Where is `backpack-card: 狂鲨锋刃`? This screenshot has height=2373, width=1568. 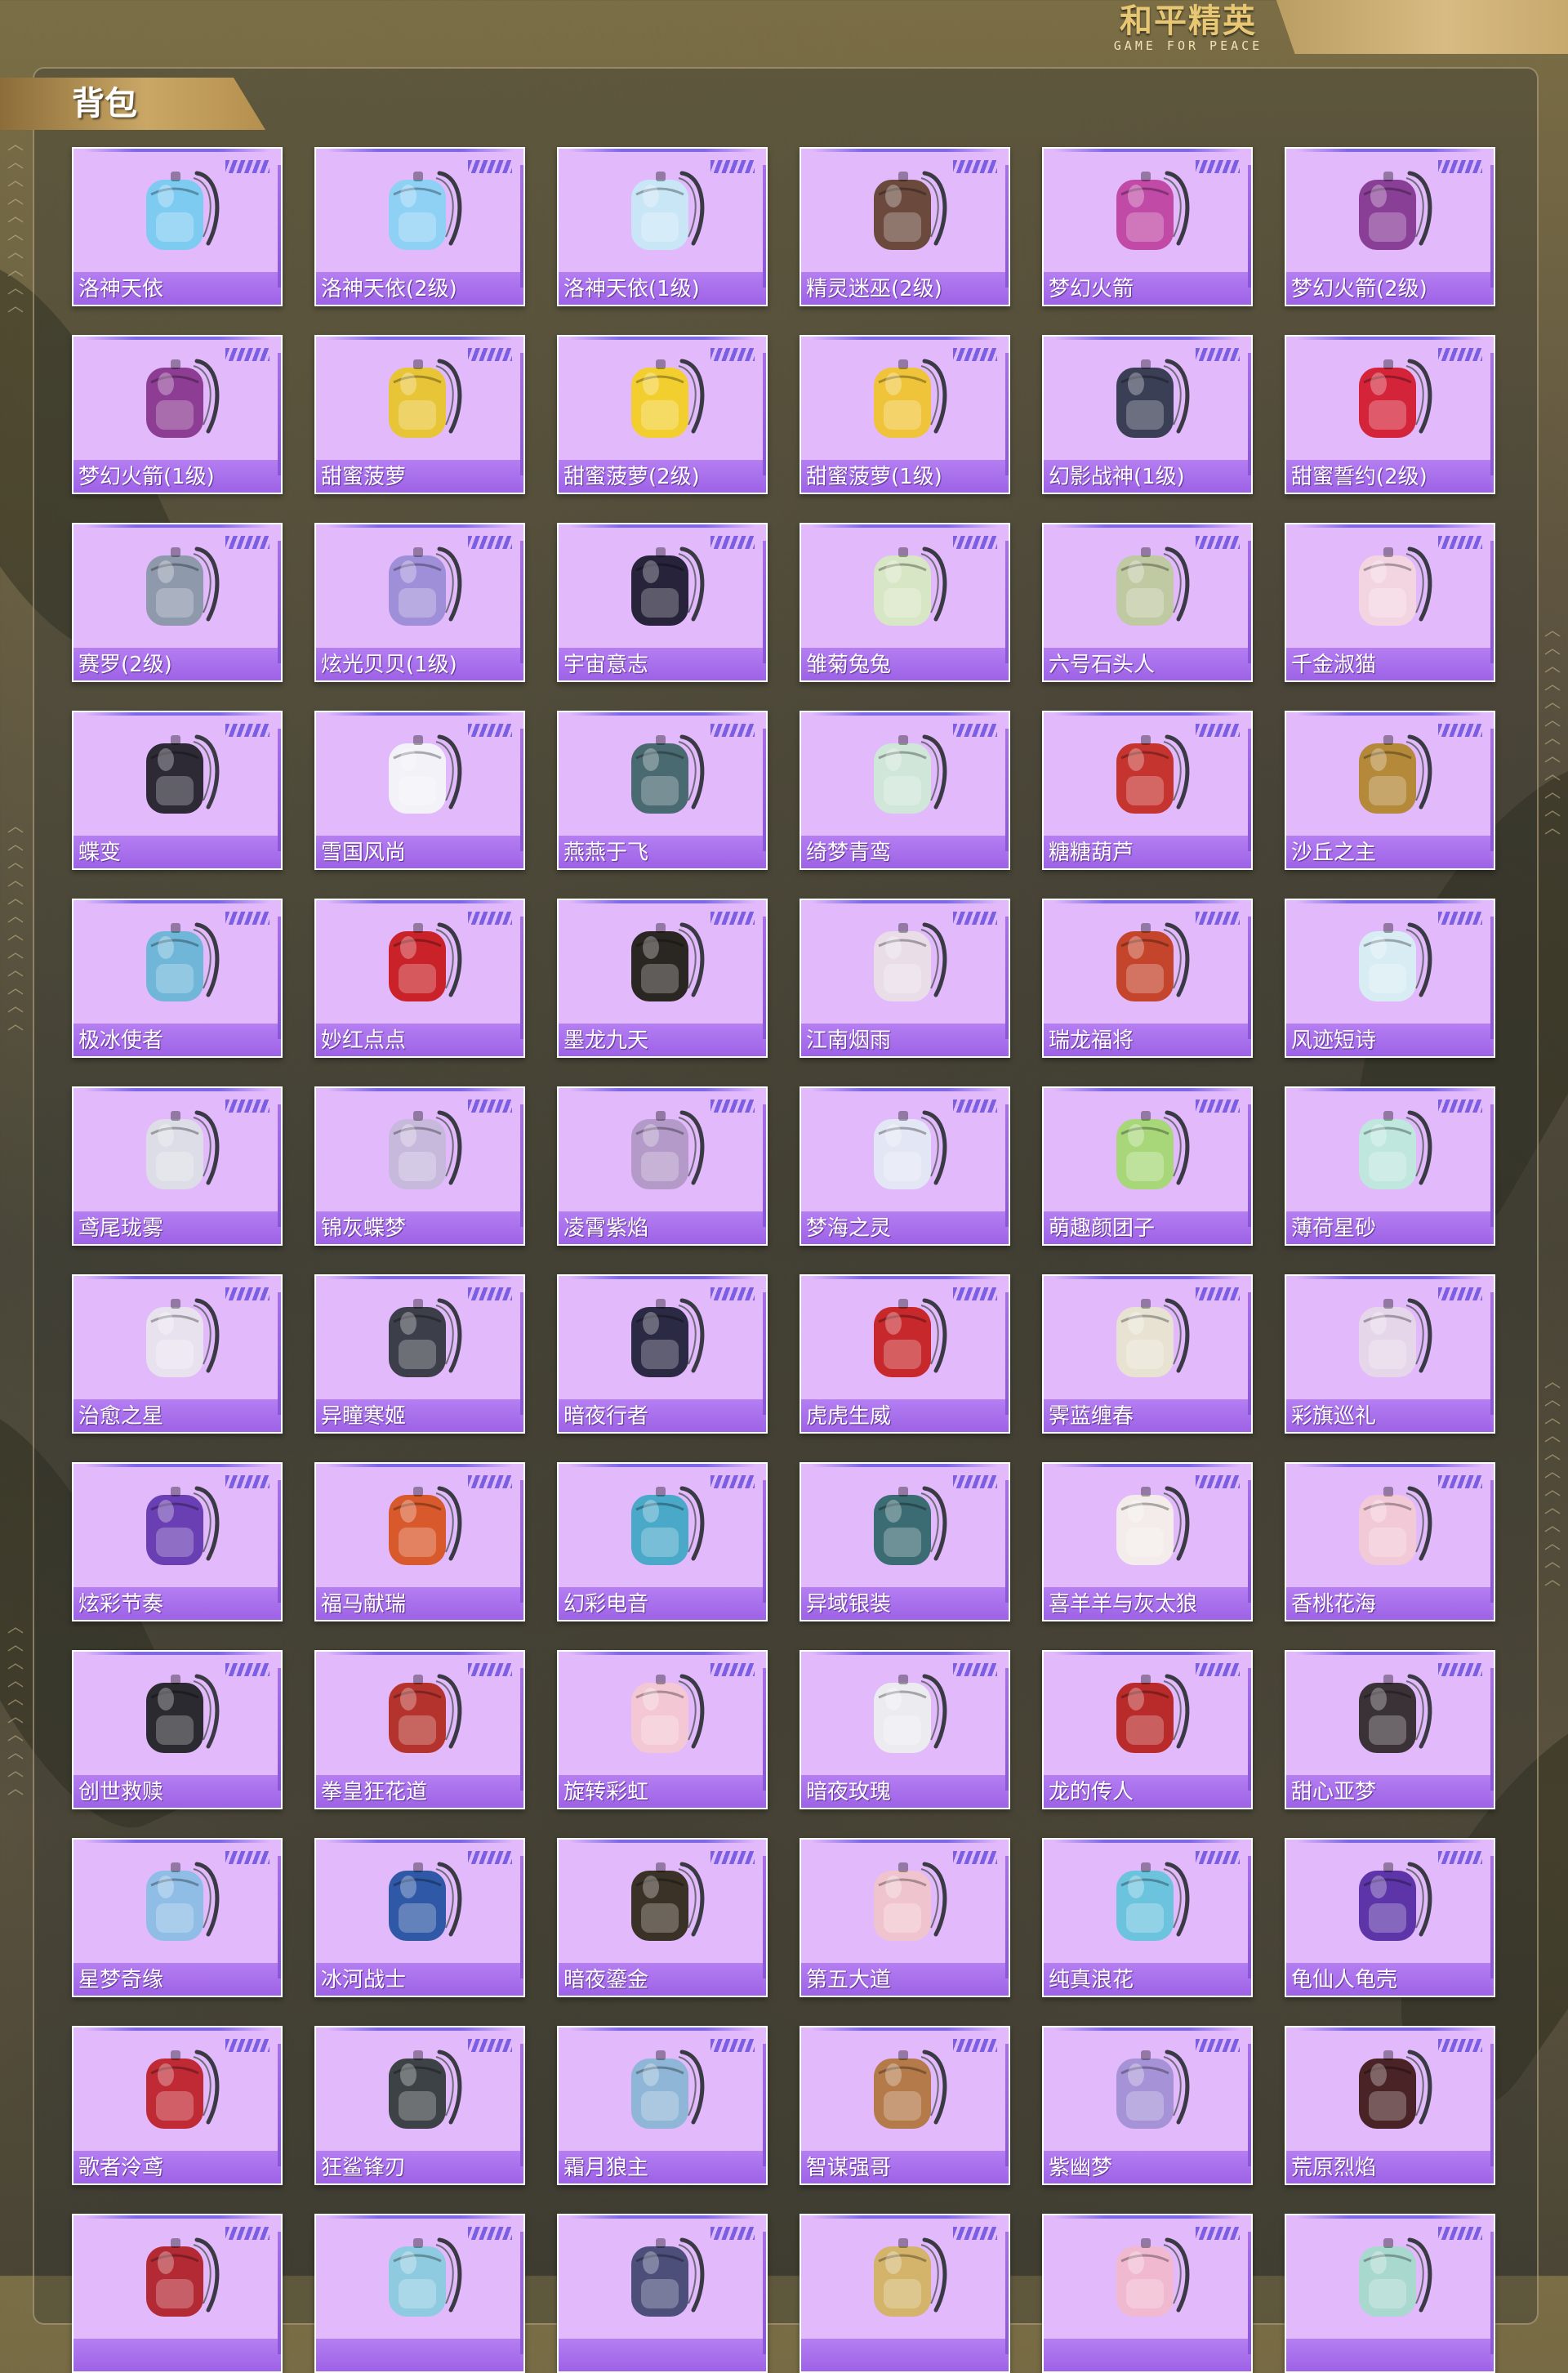
backpack-card: 狂鲨锋刃 is located at coordinates (419, 2105).